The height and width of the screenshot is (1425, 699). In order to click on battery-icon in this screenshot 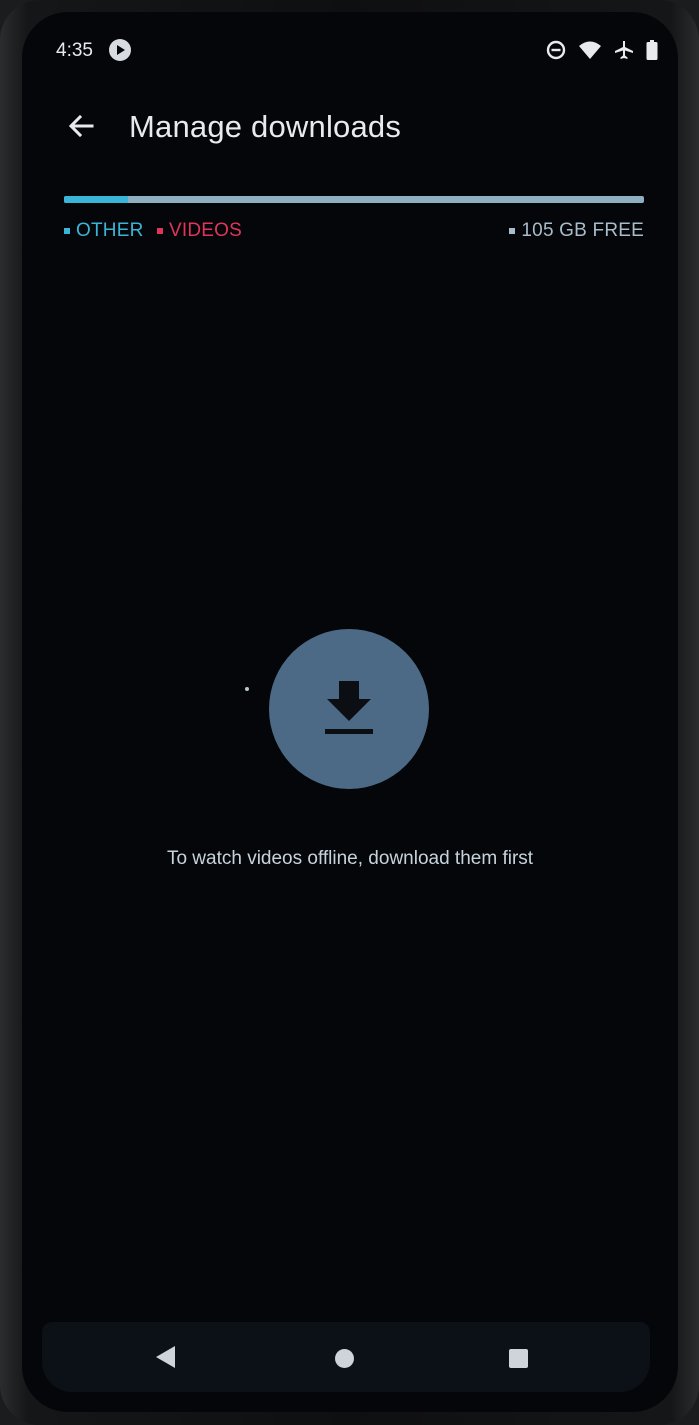, I will do `click(652, 50)`.